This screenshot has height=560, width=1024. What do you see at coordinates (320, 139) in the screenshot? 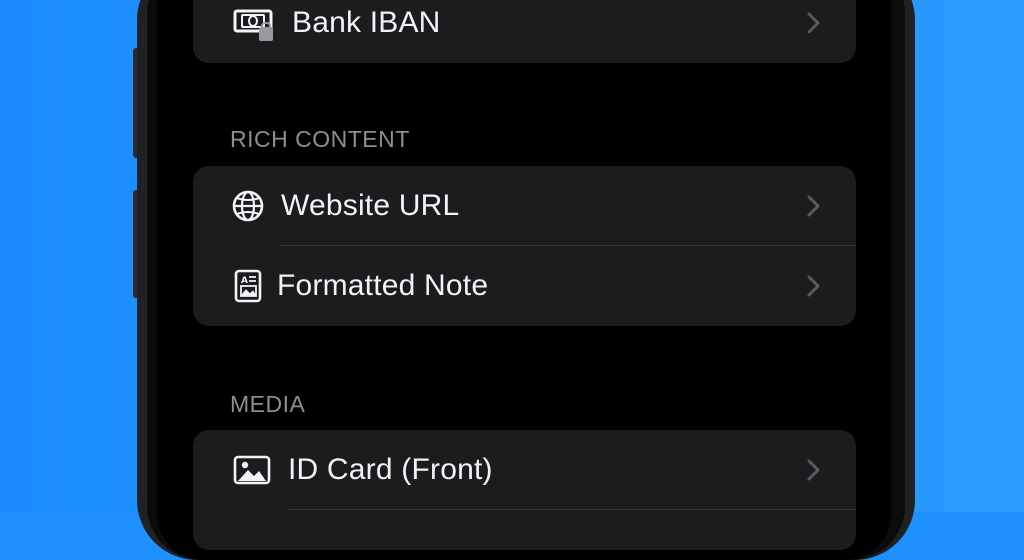
I see `section-header-rich-content: RICH CONTENT` at bounding box center [320, 139].